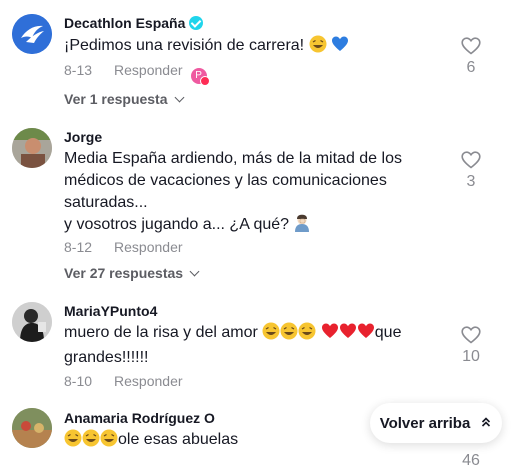 The image size is (512, 470). I want to click on view-replies-button: Ver 1 respuesta, so click(124, 99).